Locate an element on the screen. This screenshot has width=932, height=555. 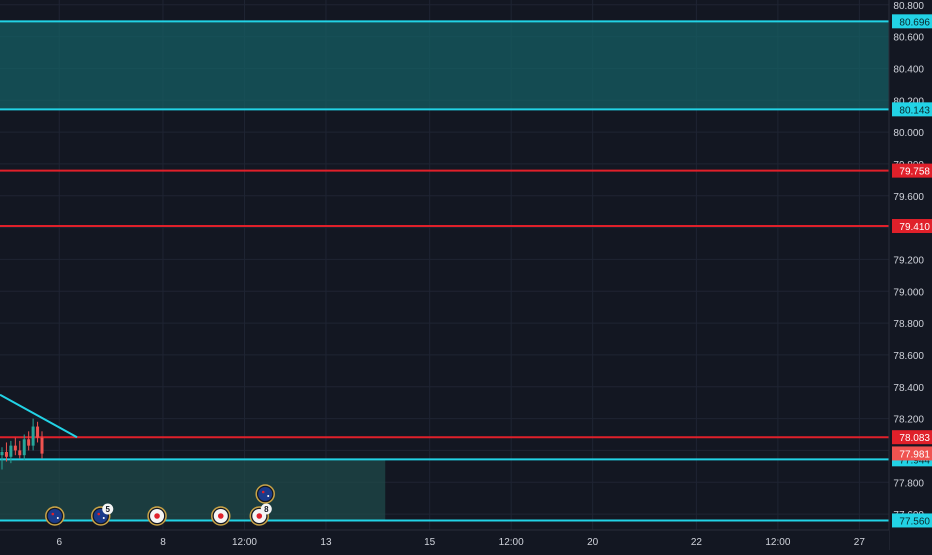
price-tick-label: 80.000 is located at coordinates (908, 133).